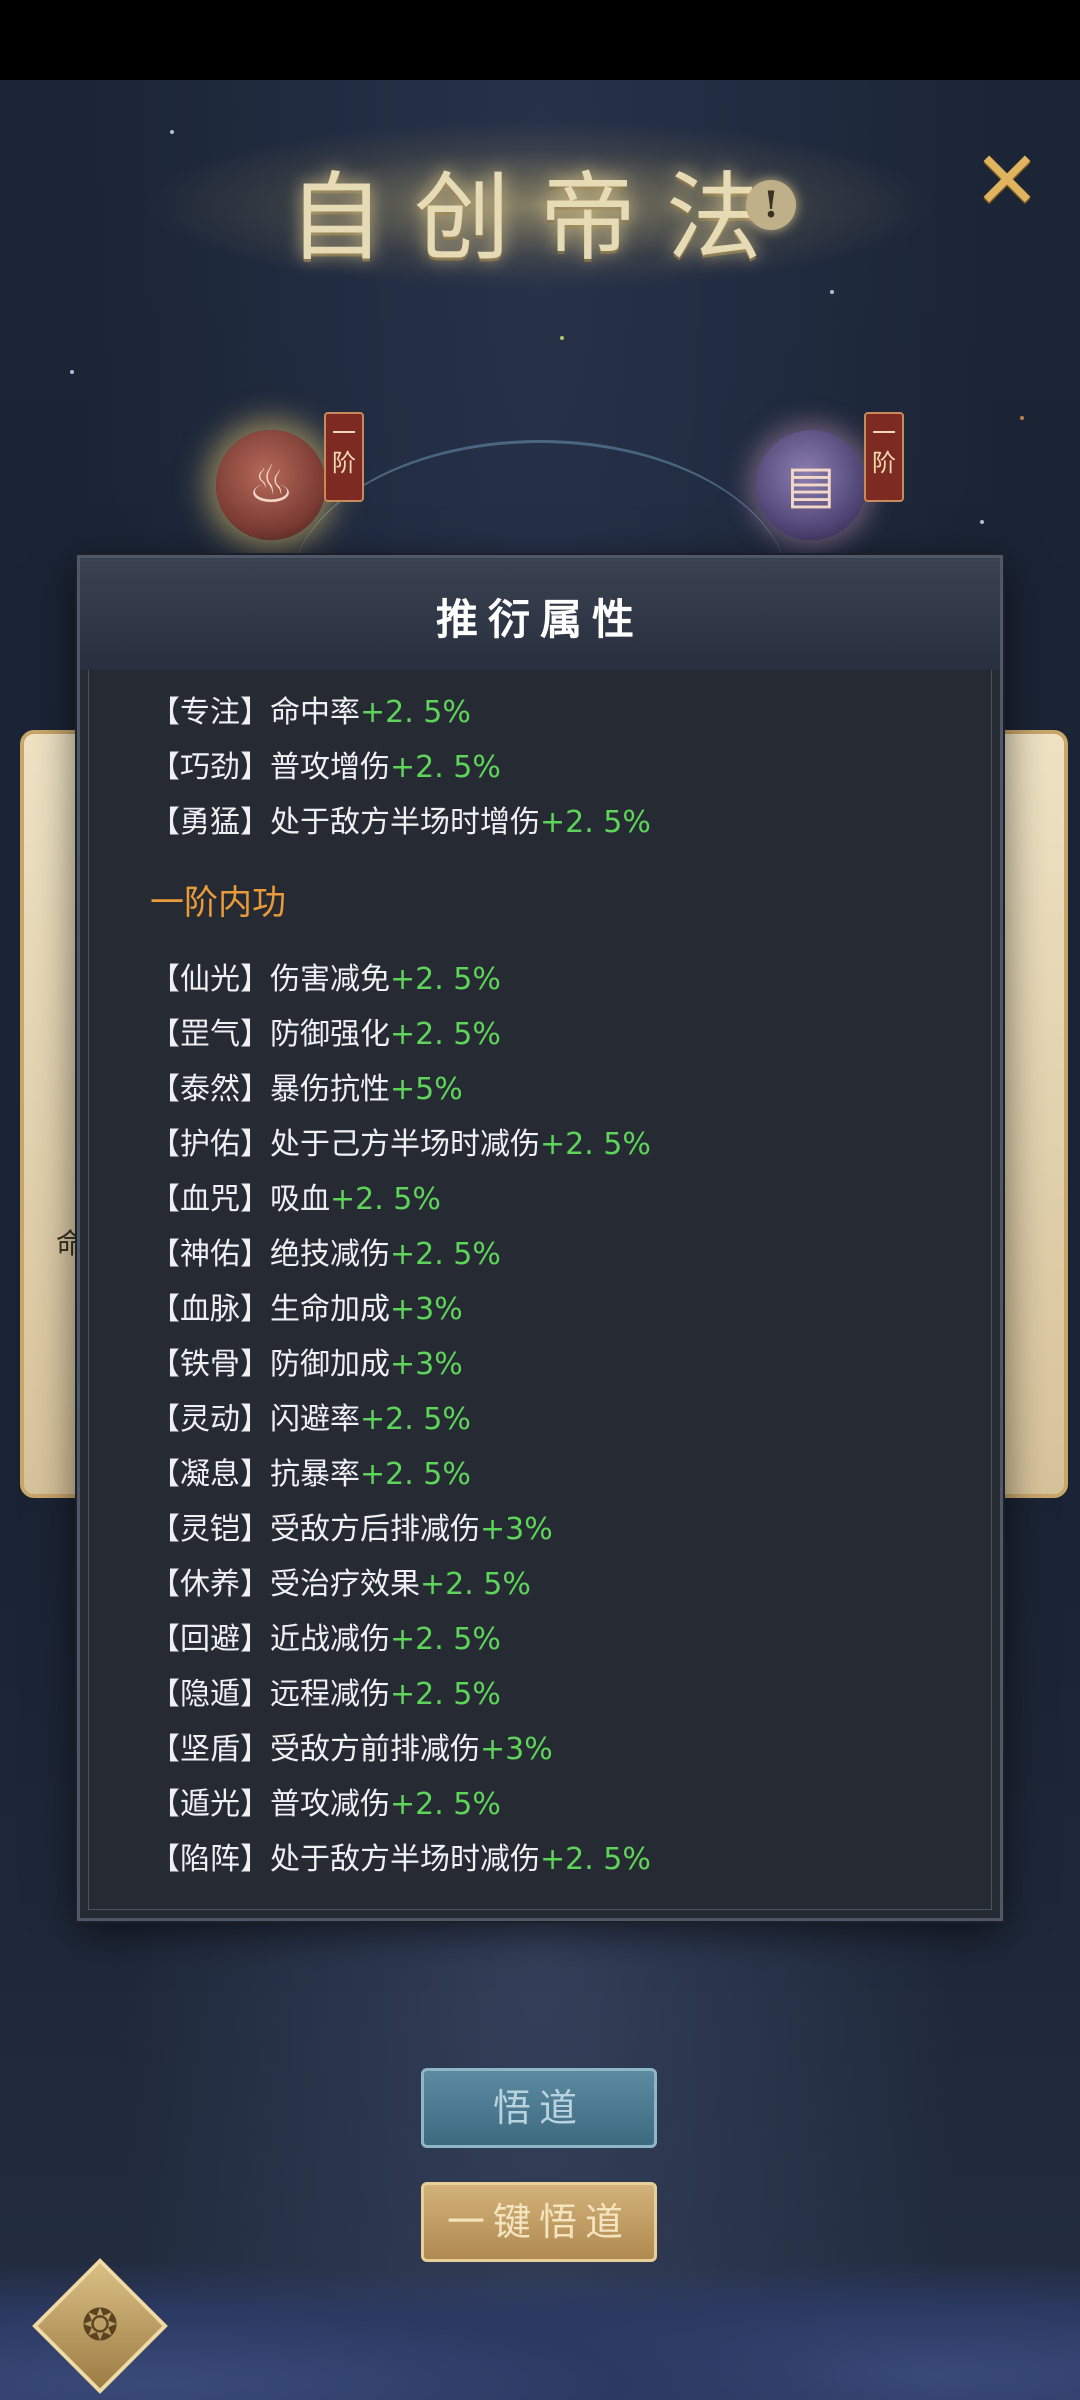  What do you see at coordinates (811, 485) in the screenshot?
I see `skill-orb-right: ▤` at bounding box center [811, 485].